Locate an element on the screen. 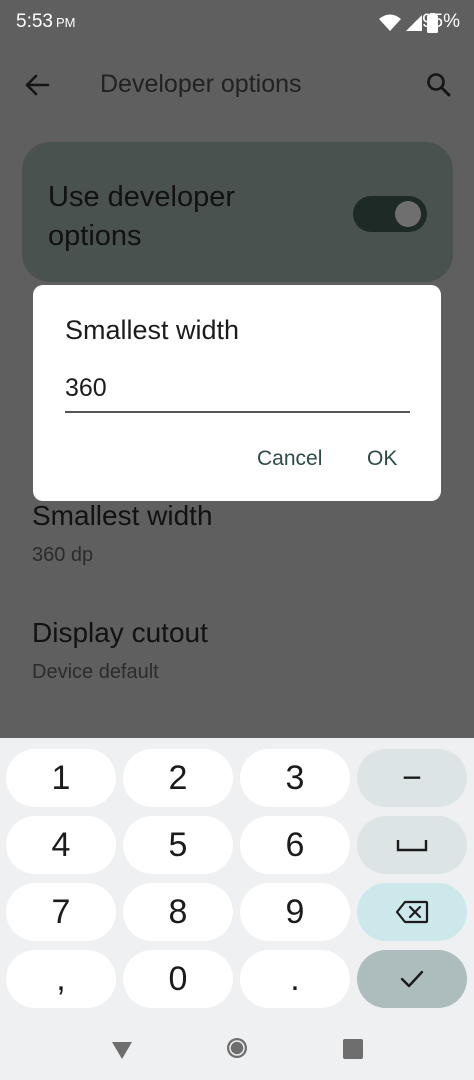  key-6: 6 is located at coordinates (295, 845).